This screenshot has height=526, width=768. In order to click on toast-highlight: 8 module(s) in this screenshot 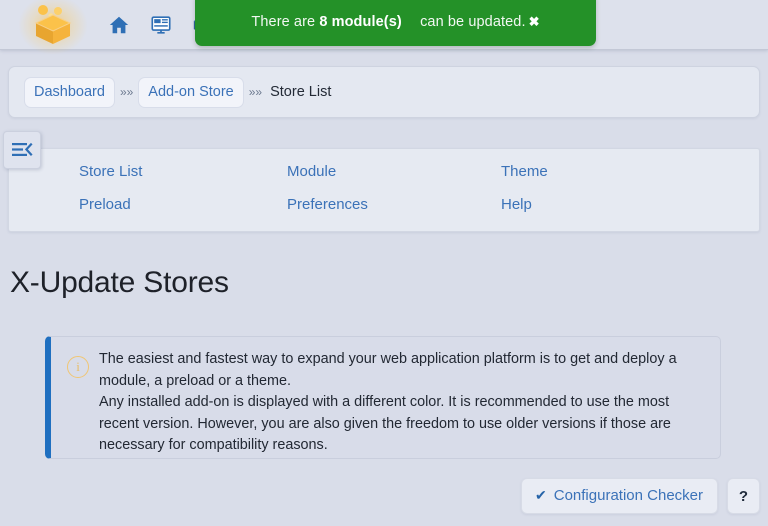, I will do `click(360, 22)`.